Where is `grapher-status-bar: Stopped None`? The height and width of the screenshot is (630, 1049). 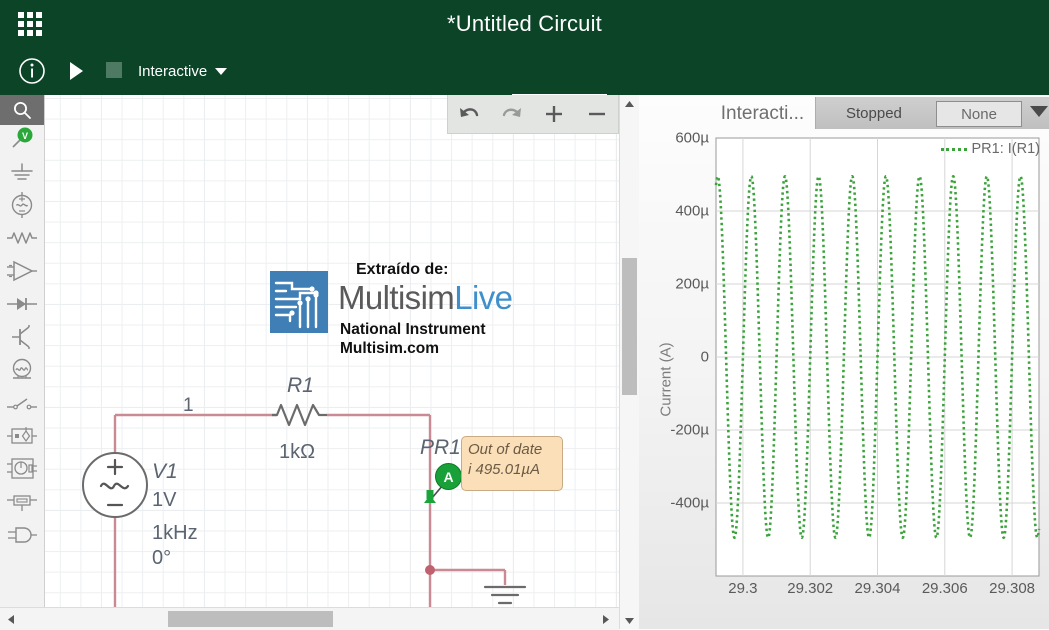 grapher-status-bar: Stopped None is located at coordinates (932, 113).